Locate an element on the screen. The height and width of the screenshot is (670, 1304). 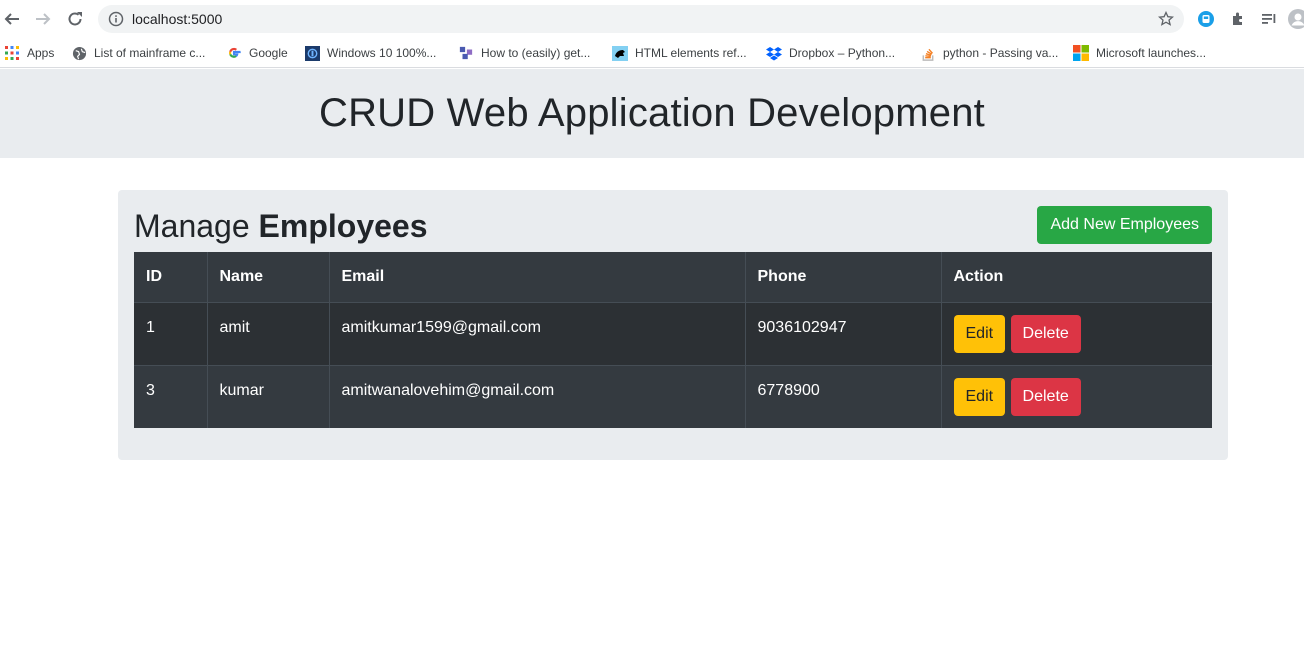
header-jumbotron: CRUD Web Application Development is located at coordinates (652, 113).